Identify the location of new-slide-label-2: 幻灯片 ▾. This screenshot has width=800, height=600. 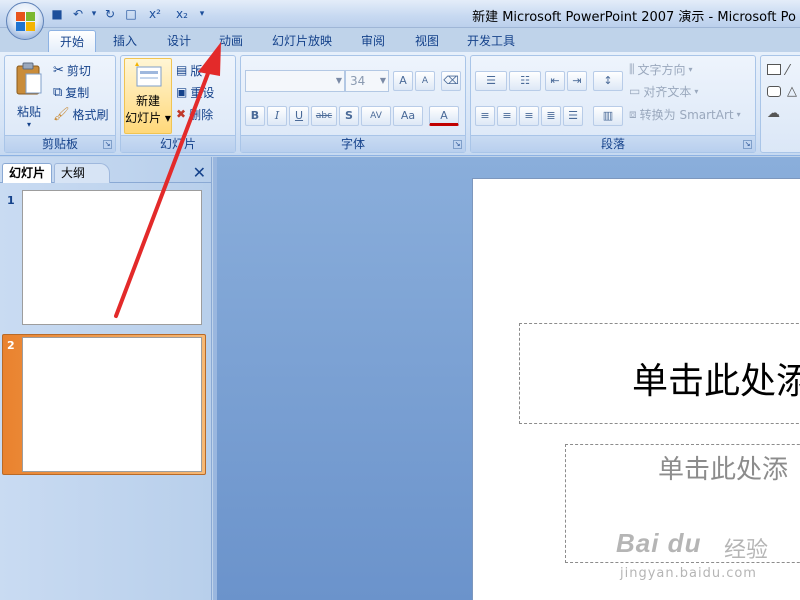
(148, 118).